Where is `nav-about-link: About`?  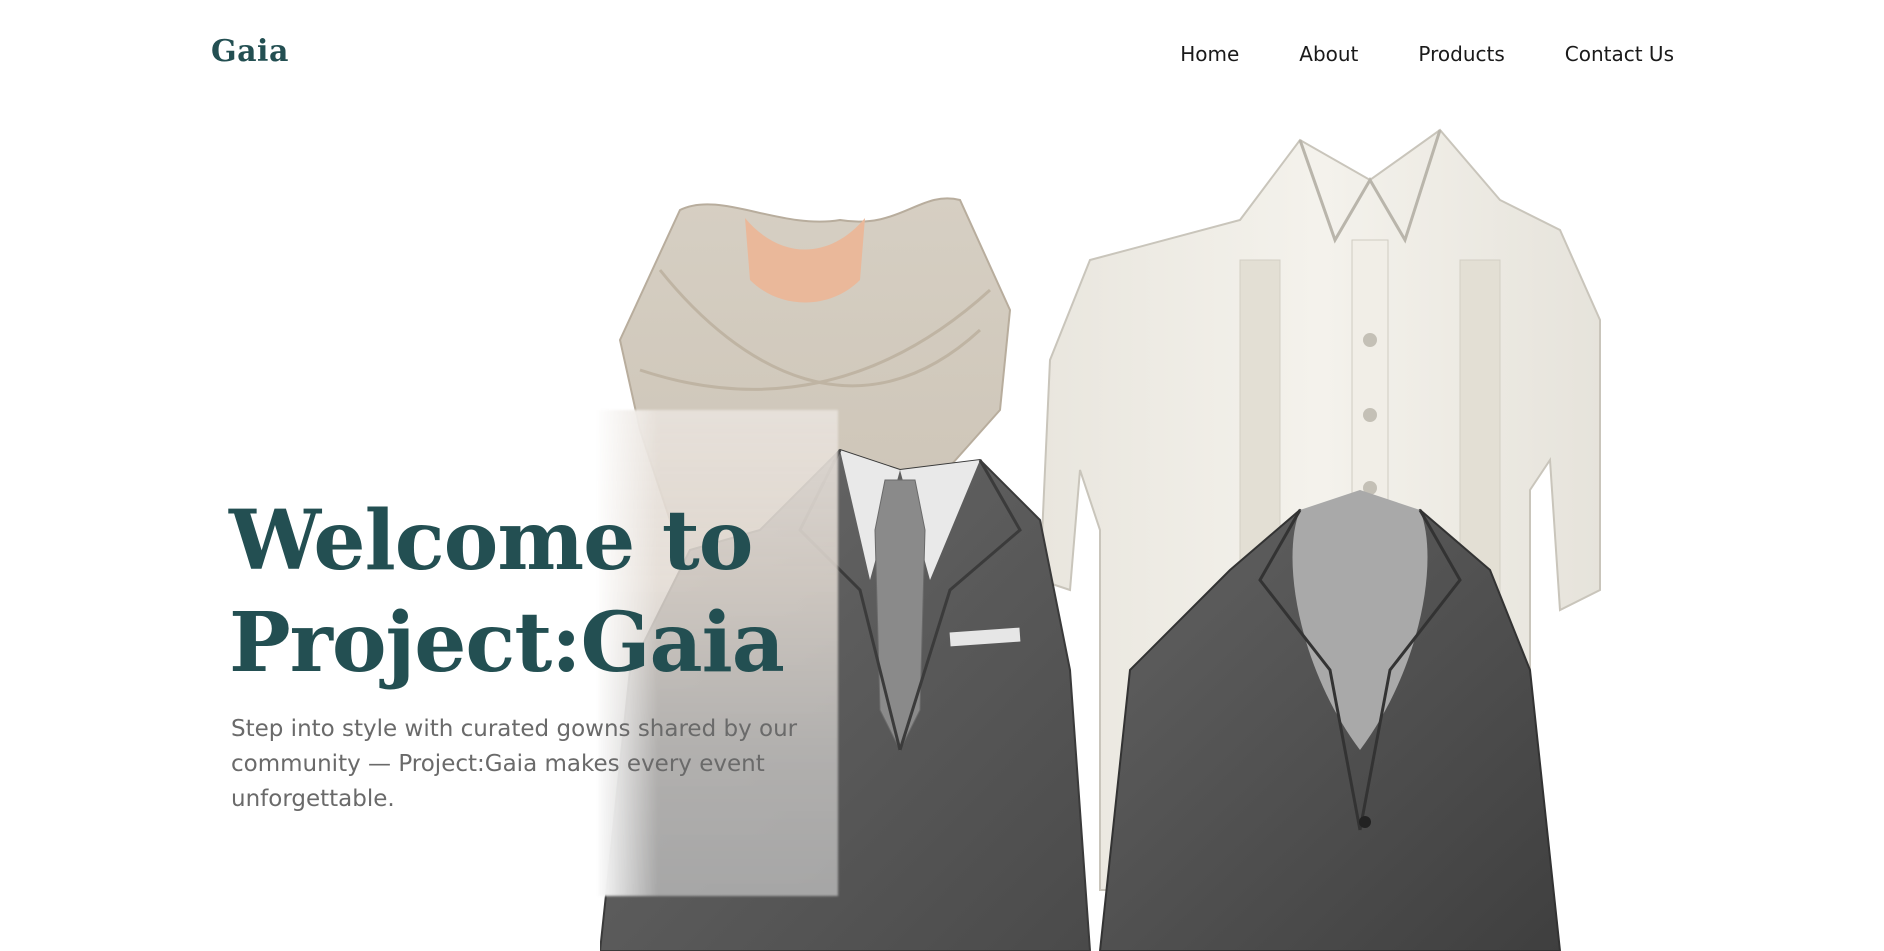
nav-about-link: About is located at coordinates (1328, 54).